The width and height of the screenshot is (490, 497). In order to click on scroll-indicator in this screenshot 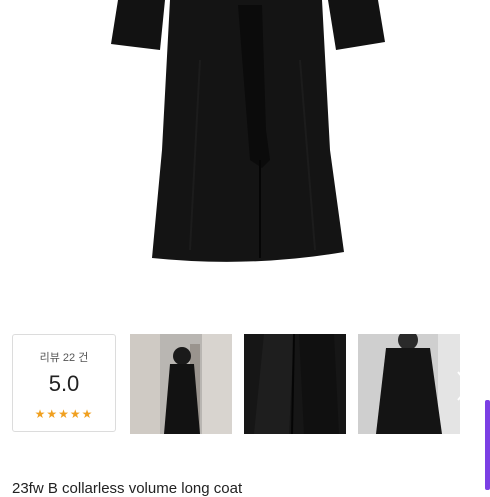, I will do `click(487, 445)`.